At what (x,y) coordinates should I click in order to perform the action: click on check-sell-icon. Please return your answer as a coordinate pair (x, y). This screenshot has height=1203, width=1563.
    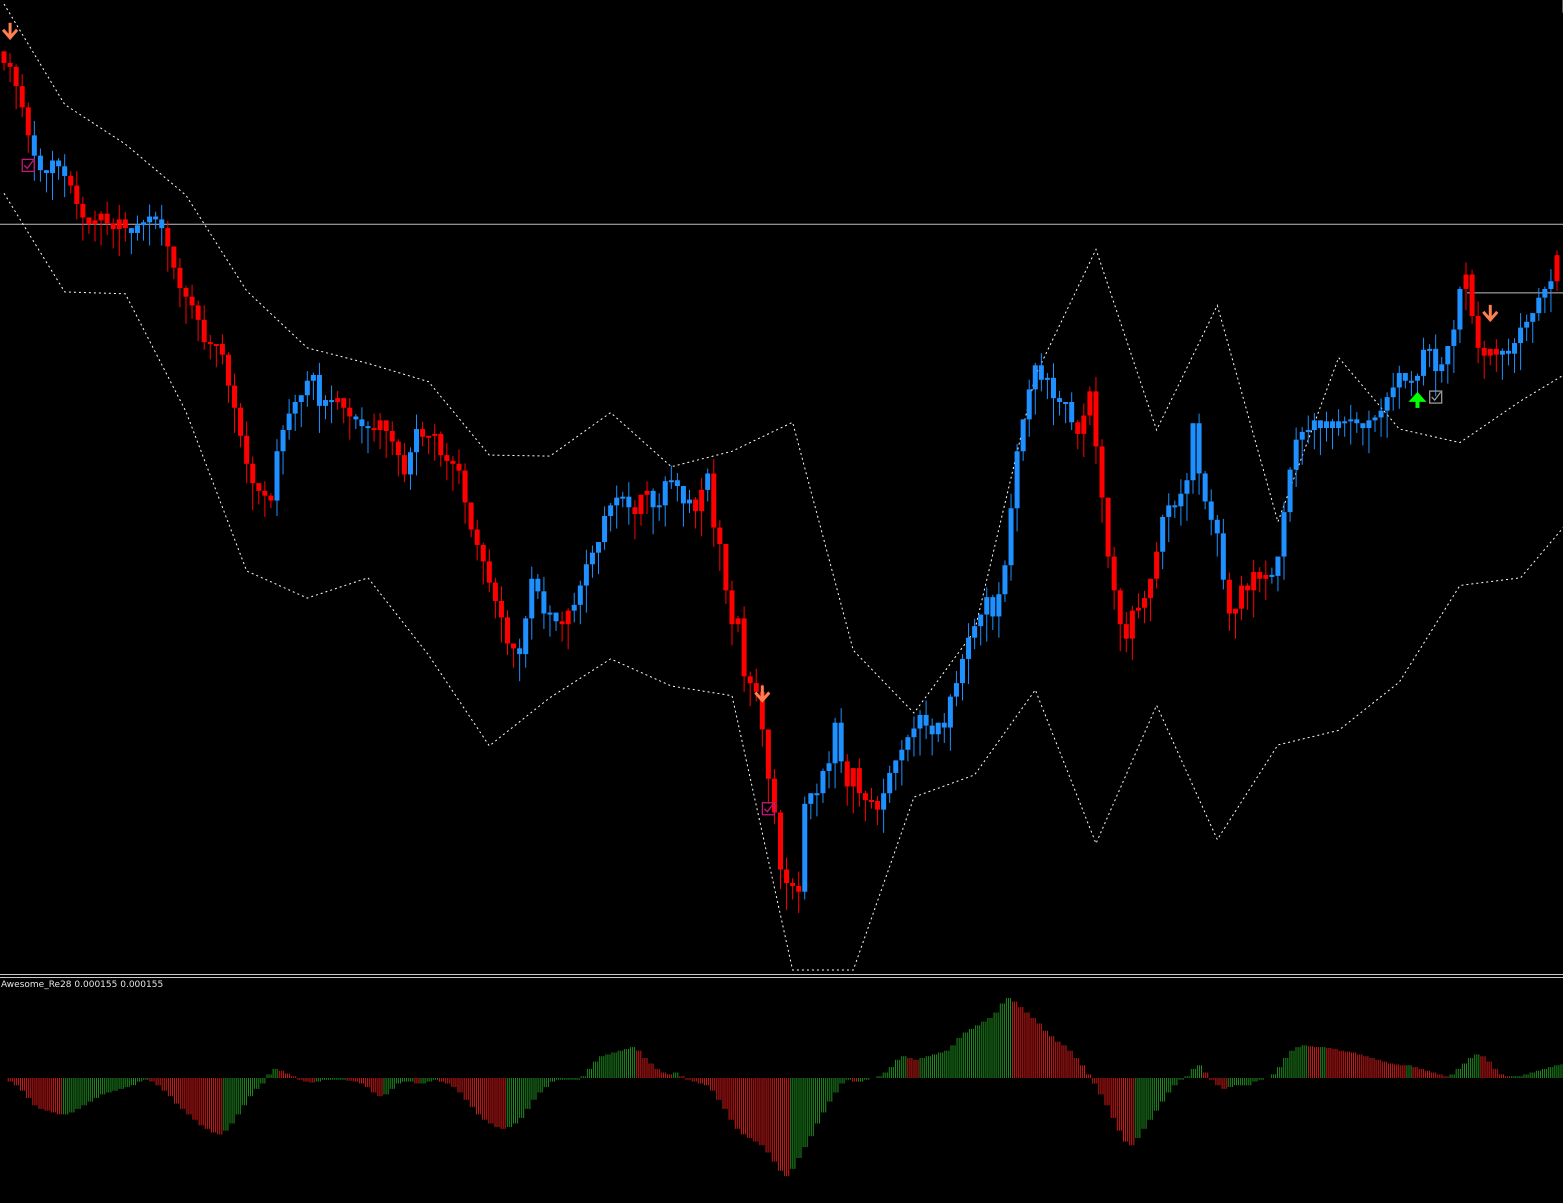
    Looking at the image, I should click on (28, 165).